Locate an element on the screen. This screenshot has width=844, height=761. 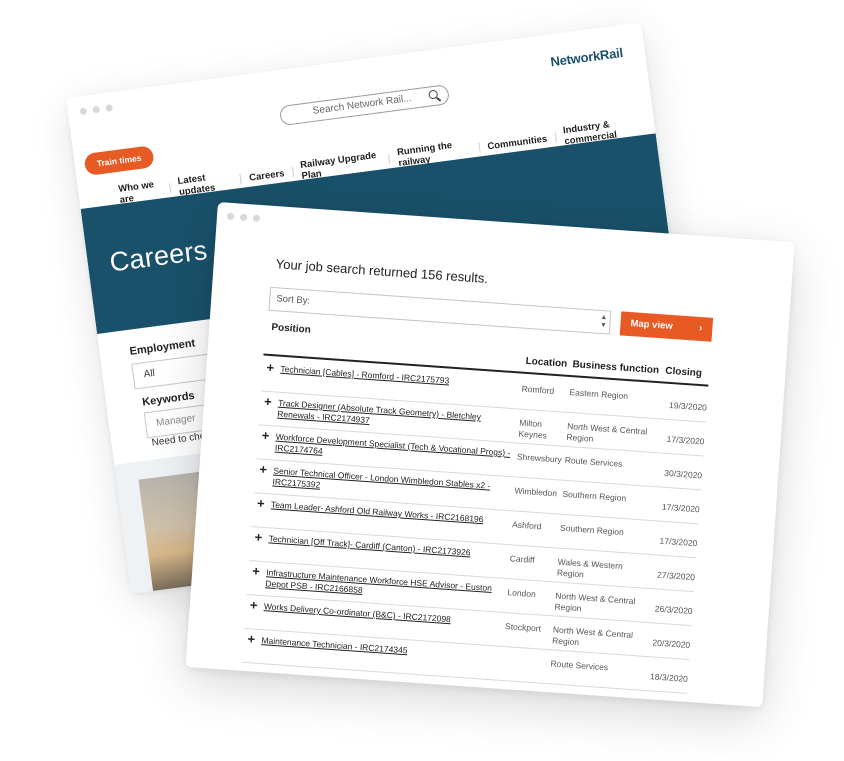
page-title: Careers is located at coordinates (158, 256).